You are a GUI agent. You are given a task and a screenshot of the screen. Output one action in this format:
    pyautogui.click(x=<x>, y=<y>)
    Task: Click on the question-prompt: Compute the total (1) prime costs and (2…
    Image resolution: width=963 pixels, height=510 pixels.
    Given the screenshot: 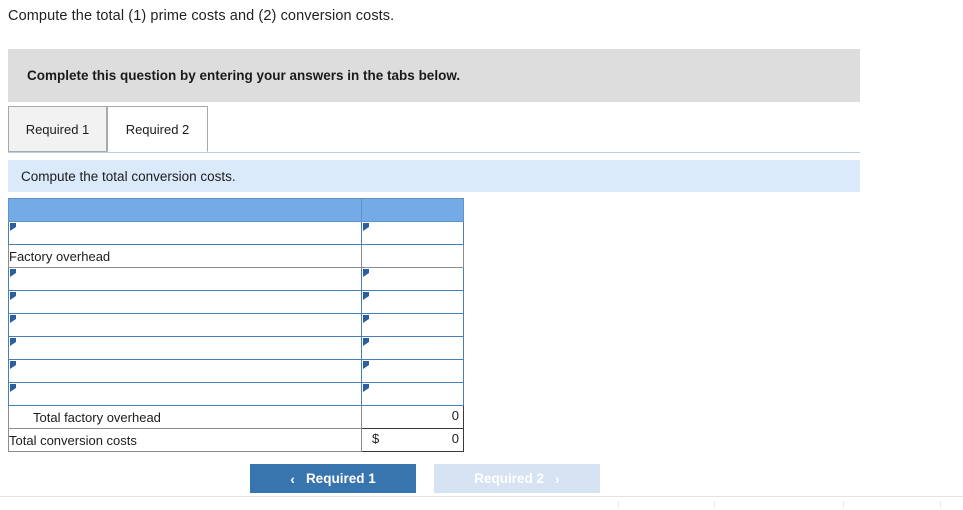 What is the action you would take?
    pyautogui.click(x=201, y=16)
    